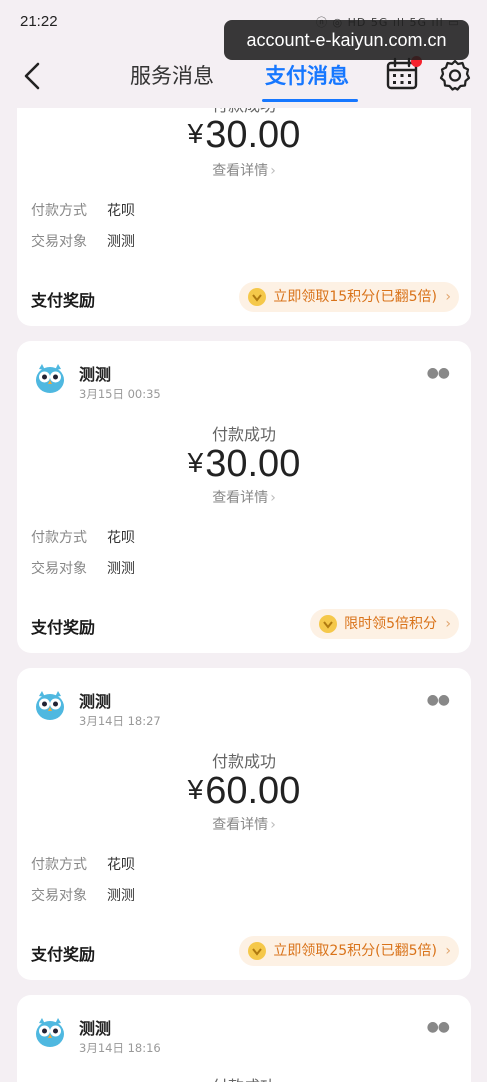  Describe the element at coordinates (346, 40) in the screenshot. I see `watermark: account-e-kaiyun.com.cn` at that location.